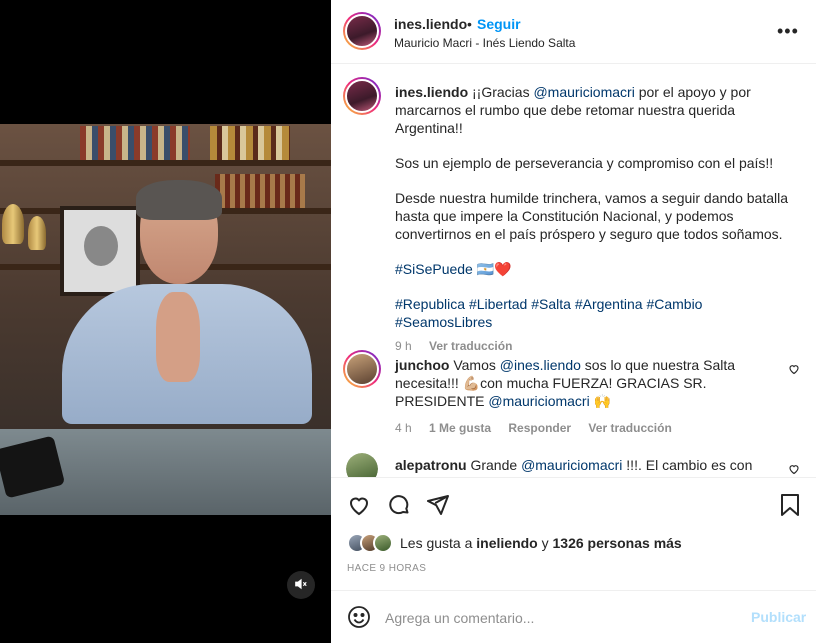 This screenshot has width=816, height=643. Describe the element at coordinates (476, 365) in the screenshot. I see `comment-text: Vamos` at that location.